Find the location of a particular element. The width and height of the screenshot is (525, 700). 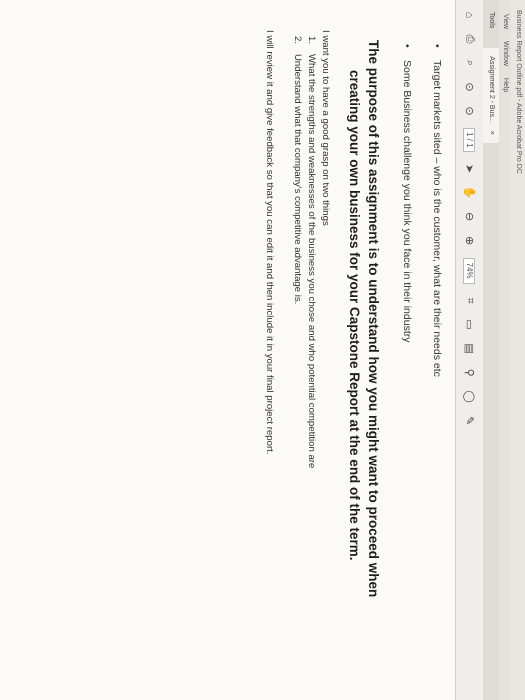

highlight-icon: ▤ is located at coordinates (470, 349).